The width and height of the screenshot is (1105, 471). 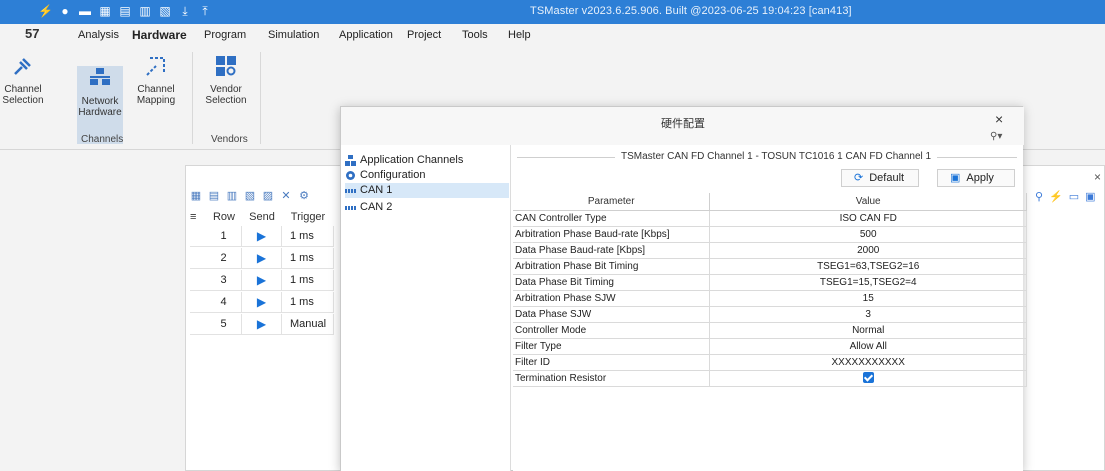 I want to click on header-indicator: ≡, so click(x=193, y=217).